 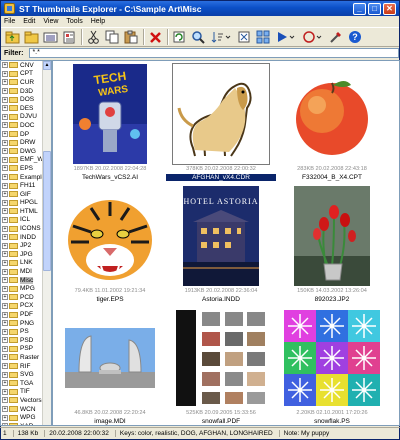 What do you see at coordinates (131, 37) in the screenshot?
I see `paste-icon` at bounding box center [131, 37].